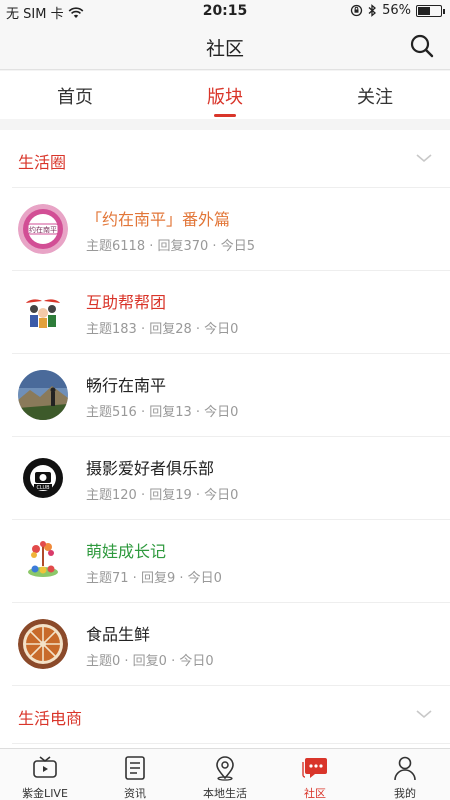 This screenshot has height=800, width=450. Describe the element at coordinates (45, 767) in the screenshot. I see `tv-icon` at that location.